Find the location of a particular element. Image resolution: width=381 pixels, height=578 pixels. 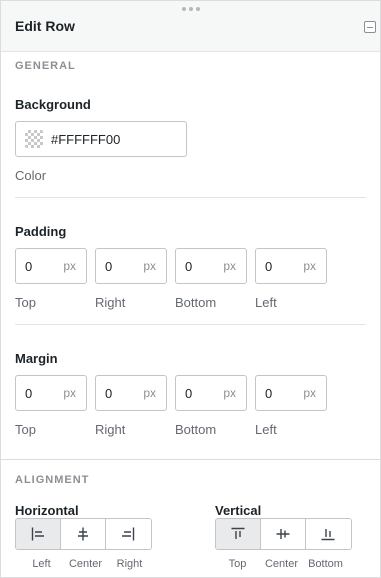

padding-top-caption: Top is located at coordinates (25, 302).